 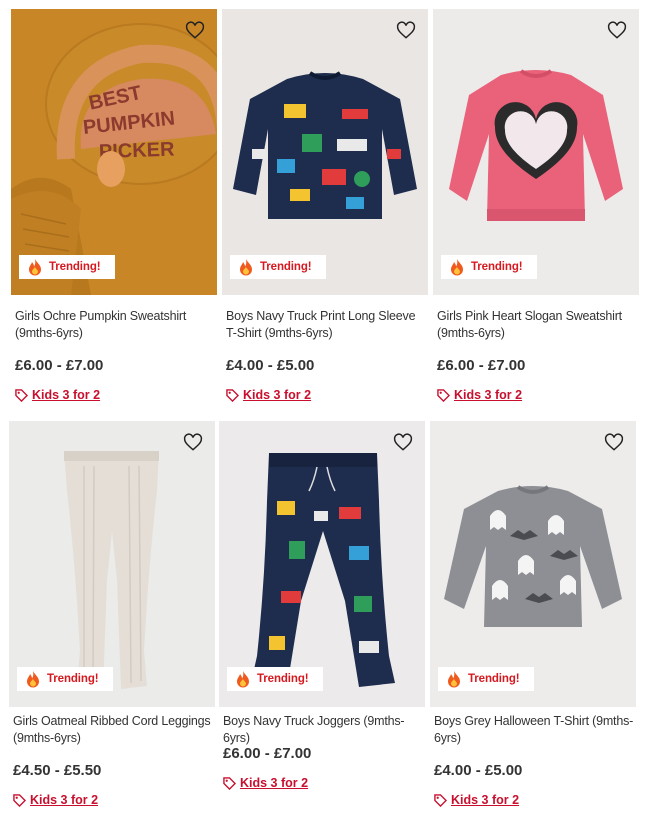 What do you see at coordinates (323, 730) in the screenshot?
I see `product-name: Boys Navy Truck Joggers (9mths-6yrs)` at bounding box center [323, 730].